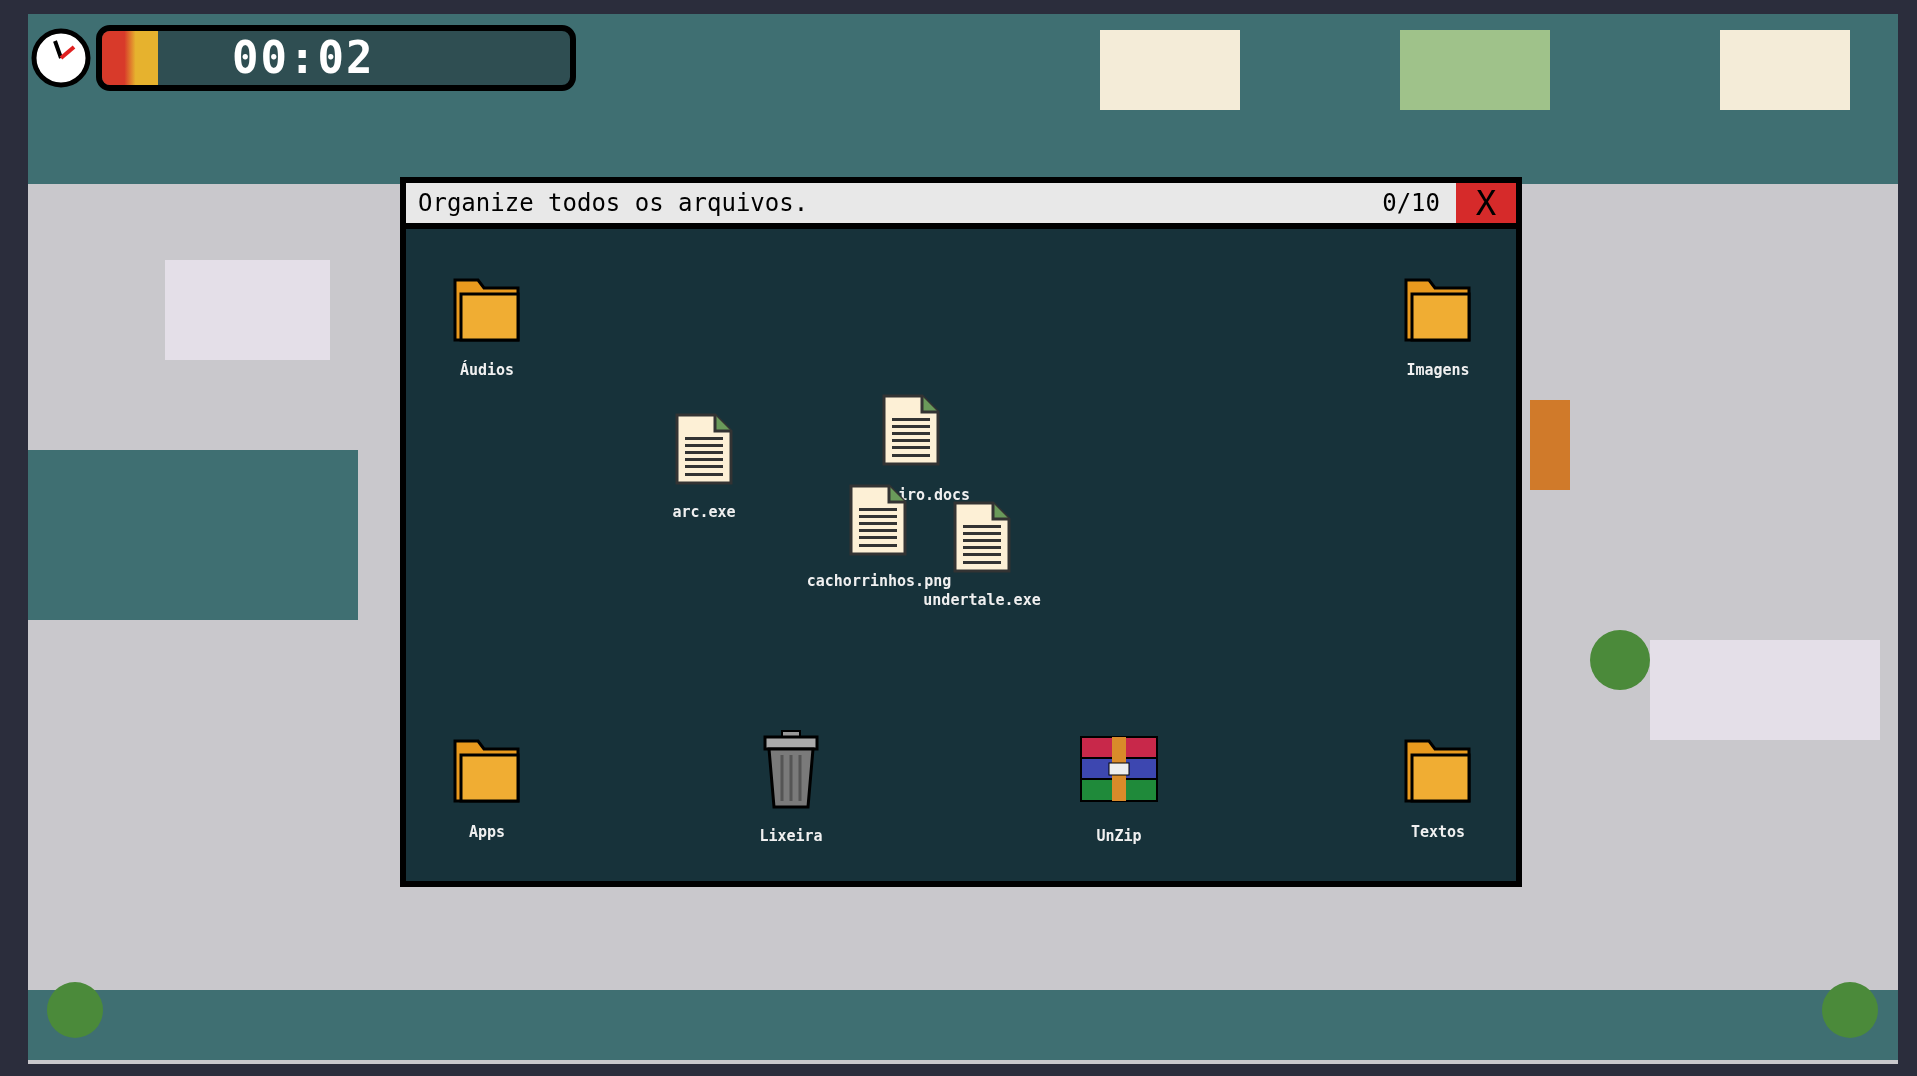 The width and height of the screenshot is (1917, 1076). Describe the element at coordinates (791, 836) in the screenshot. I see `file-label: Lixeira` at that location.